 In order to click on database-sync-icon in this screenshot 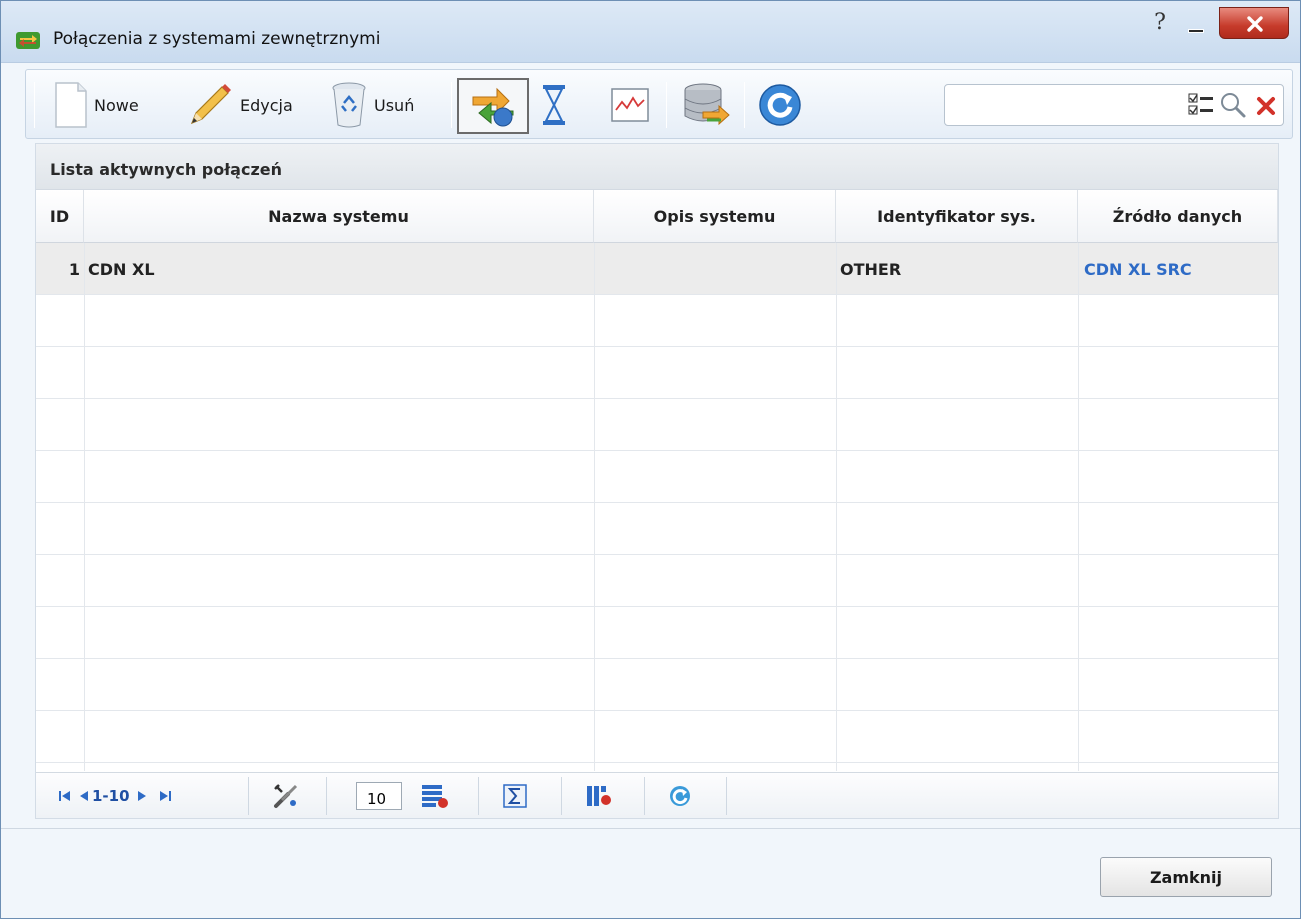, I will do `click(707, 104)`.